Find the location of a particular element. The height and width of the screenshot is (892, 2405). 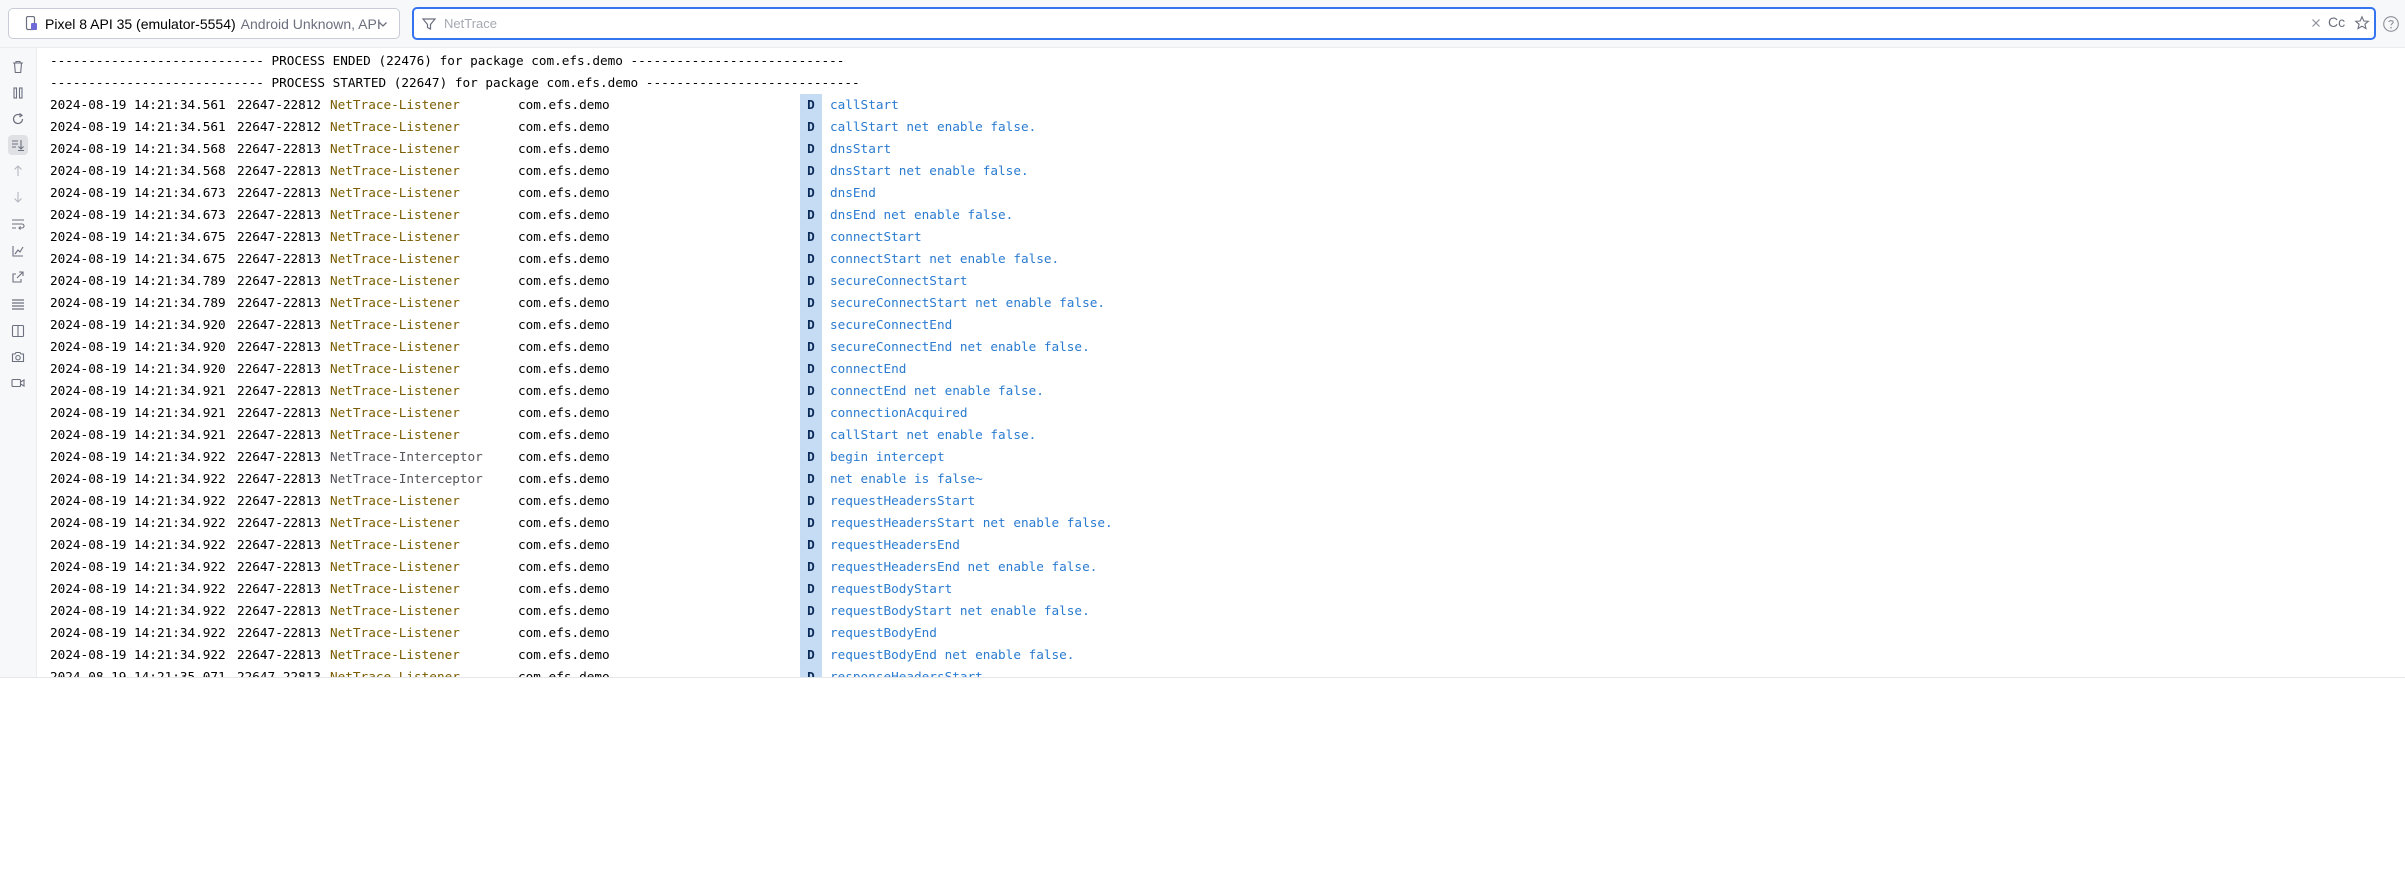

log-message: requestBodyEnd net enable false. is located at coordinates (952, 654).